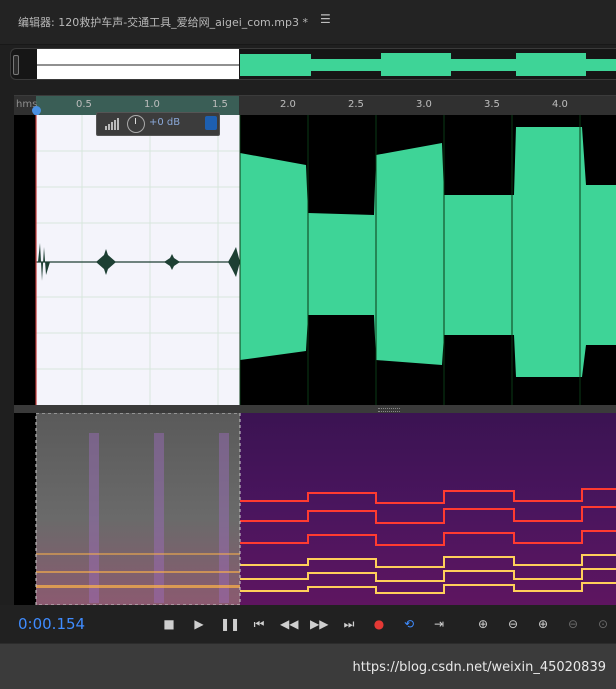 Image resolution: width=616 pixels, height=689 pixels. Describe the element at coordinates (288, 104) in the screenshot. I see `ruler-tick-label: 2.0` at that location.